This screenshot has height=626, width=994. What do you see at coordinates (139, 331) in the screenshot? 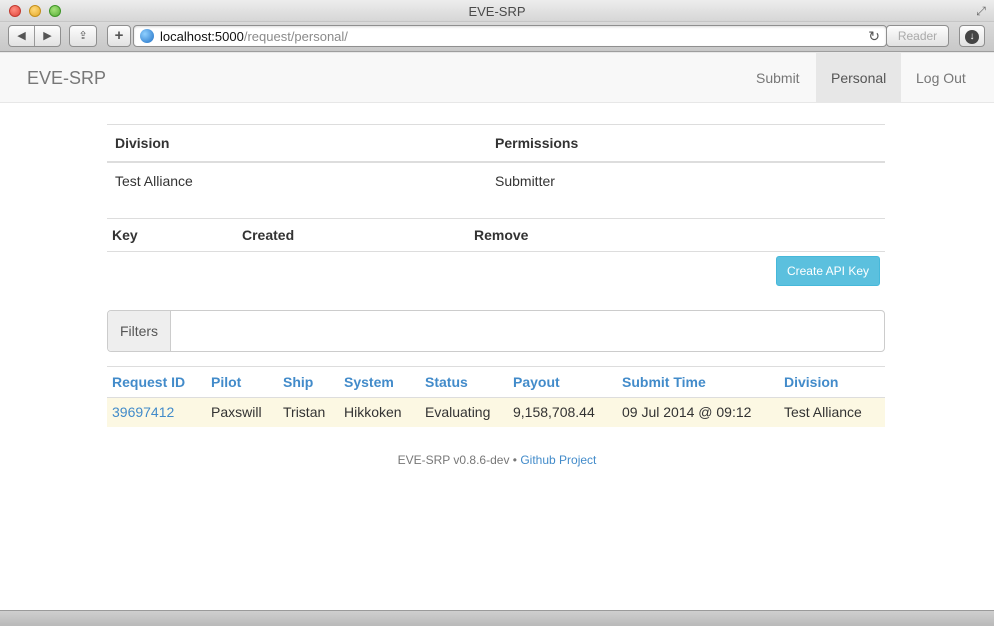
I see `filters-label: Filters` at bounding box center [139, 331].